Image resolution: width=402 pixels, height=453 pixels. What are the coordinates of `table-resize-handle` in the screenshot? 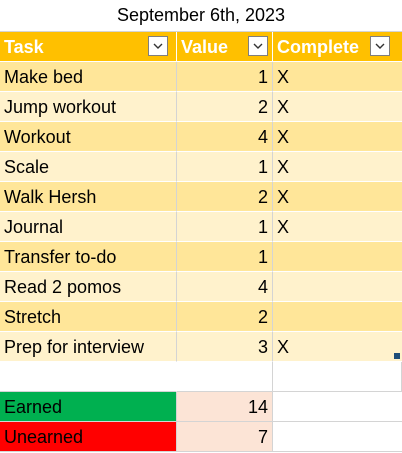 It's located at (397, 356).